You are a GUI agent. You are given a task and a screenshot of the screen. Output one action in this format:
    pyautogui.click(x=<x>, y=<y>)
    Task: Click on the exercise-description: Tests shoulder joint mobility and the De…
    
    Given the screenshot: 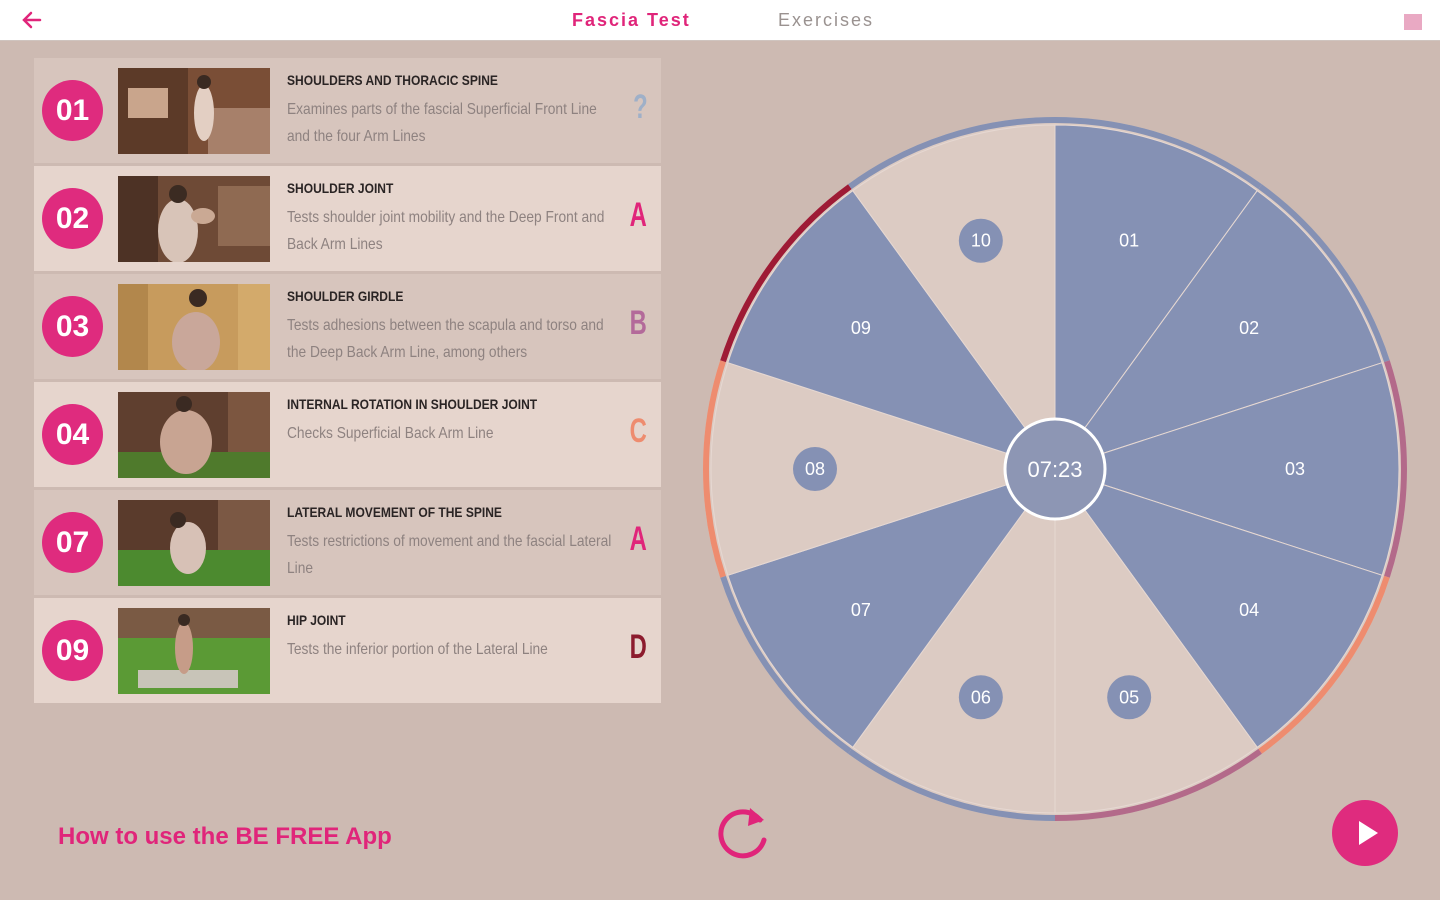 What is the action you would take?
    pyautogui.click(x=446, y=231)
    